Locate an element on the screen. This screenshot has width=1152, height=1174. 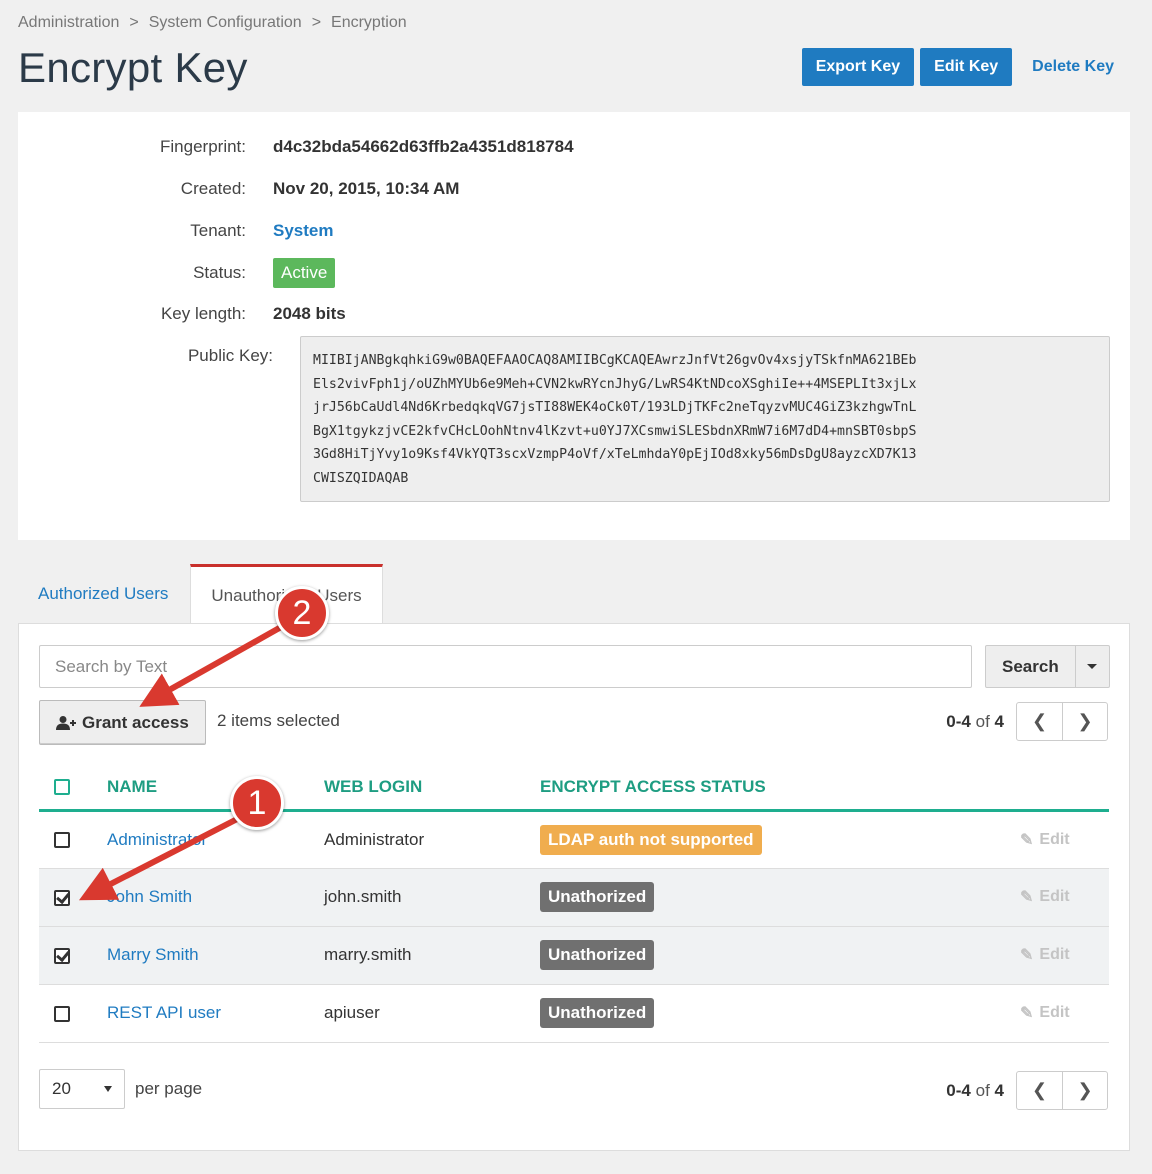
status-label: Status: is located at coordinates (219, 272).